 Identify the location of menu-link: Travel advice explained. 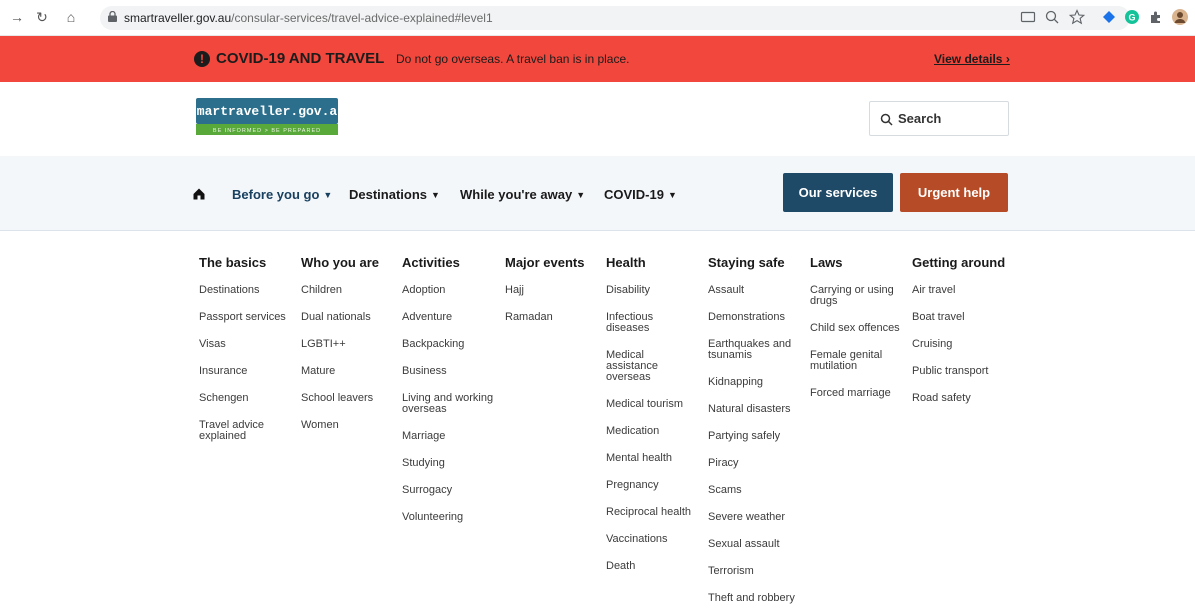
(236, 431).